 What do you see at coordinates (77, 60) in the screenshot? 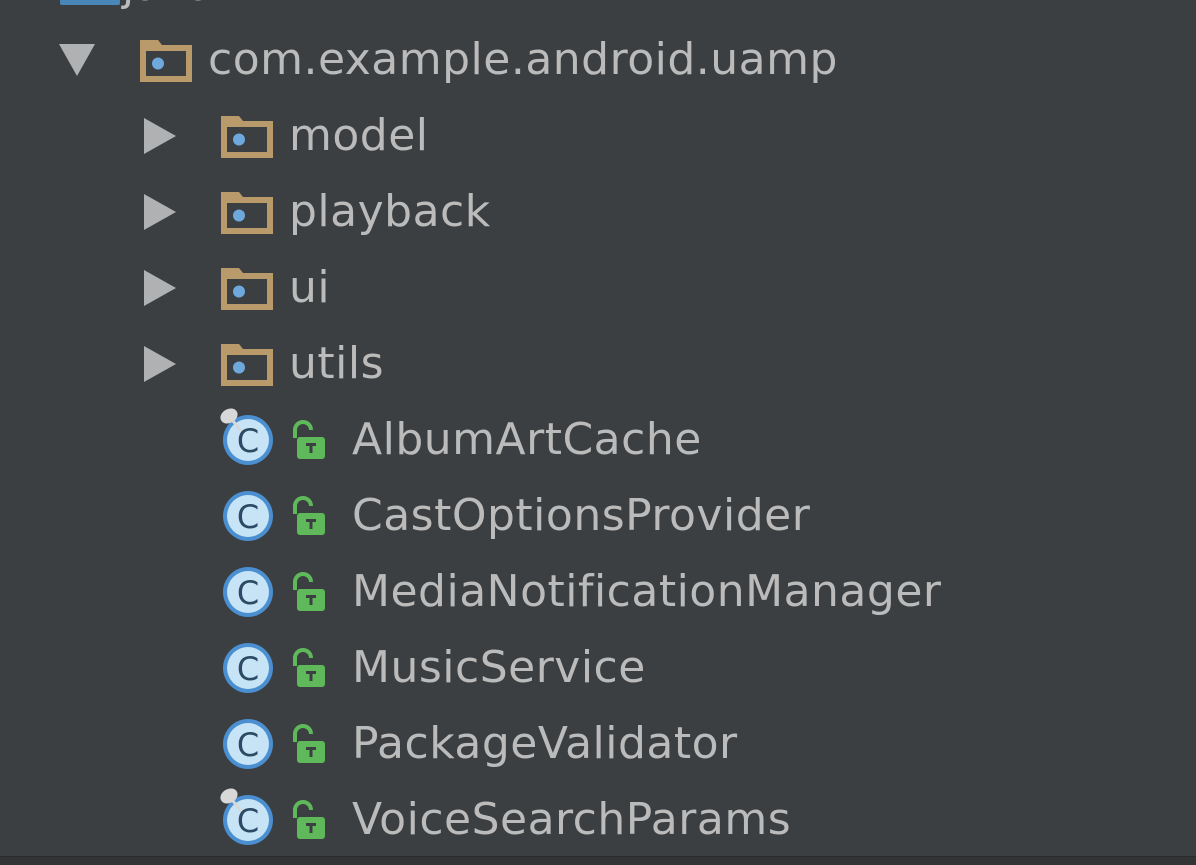
I see `expand-arrow-down-icon` at bounding box center [77, 60].